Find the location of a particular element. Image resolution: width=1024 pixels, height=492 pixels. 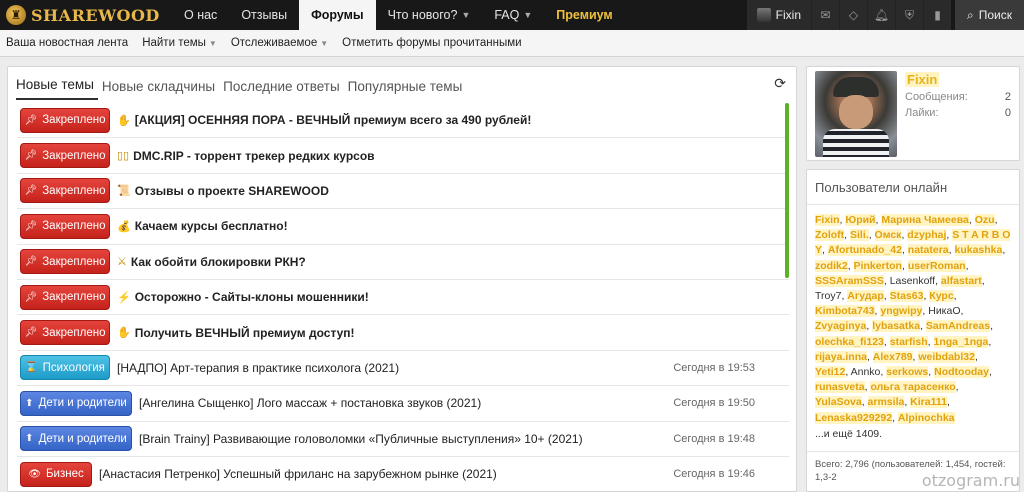

online-user-link: Nodtooday is located at coordinates (961, 372).